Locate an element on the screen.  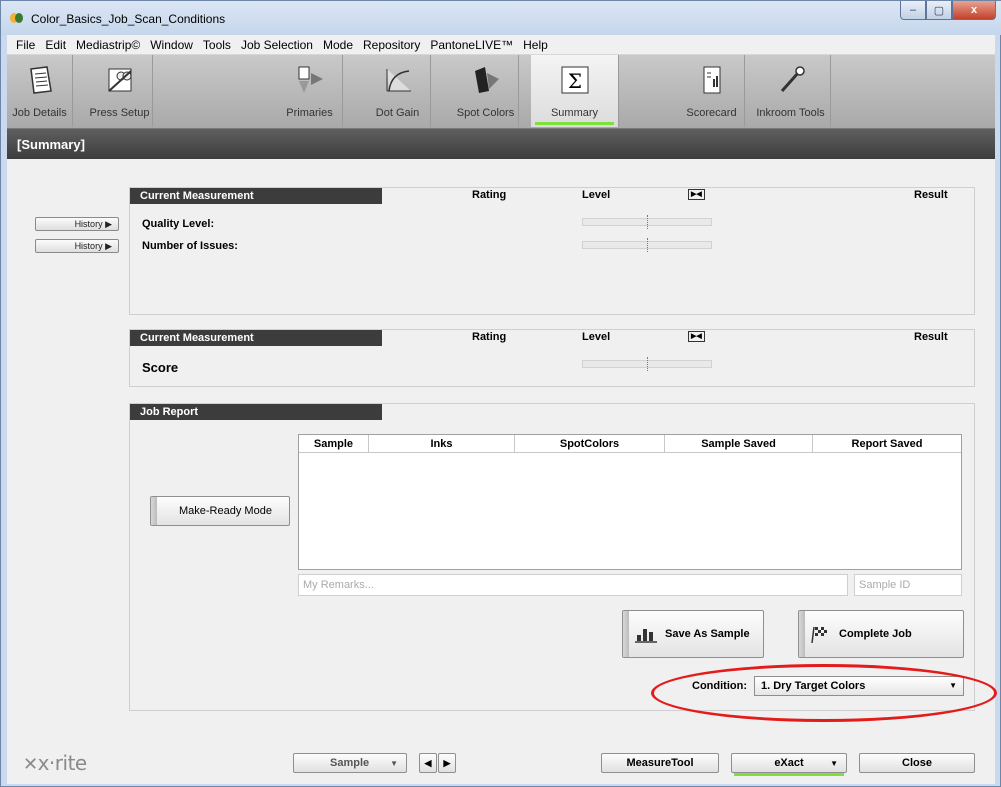
scorecard-icon is located at coordinates (711, 80).